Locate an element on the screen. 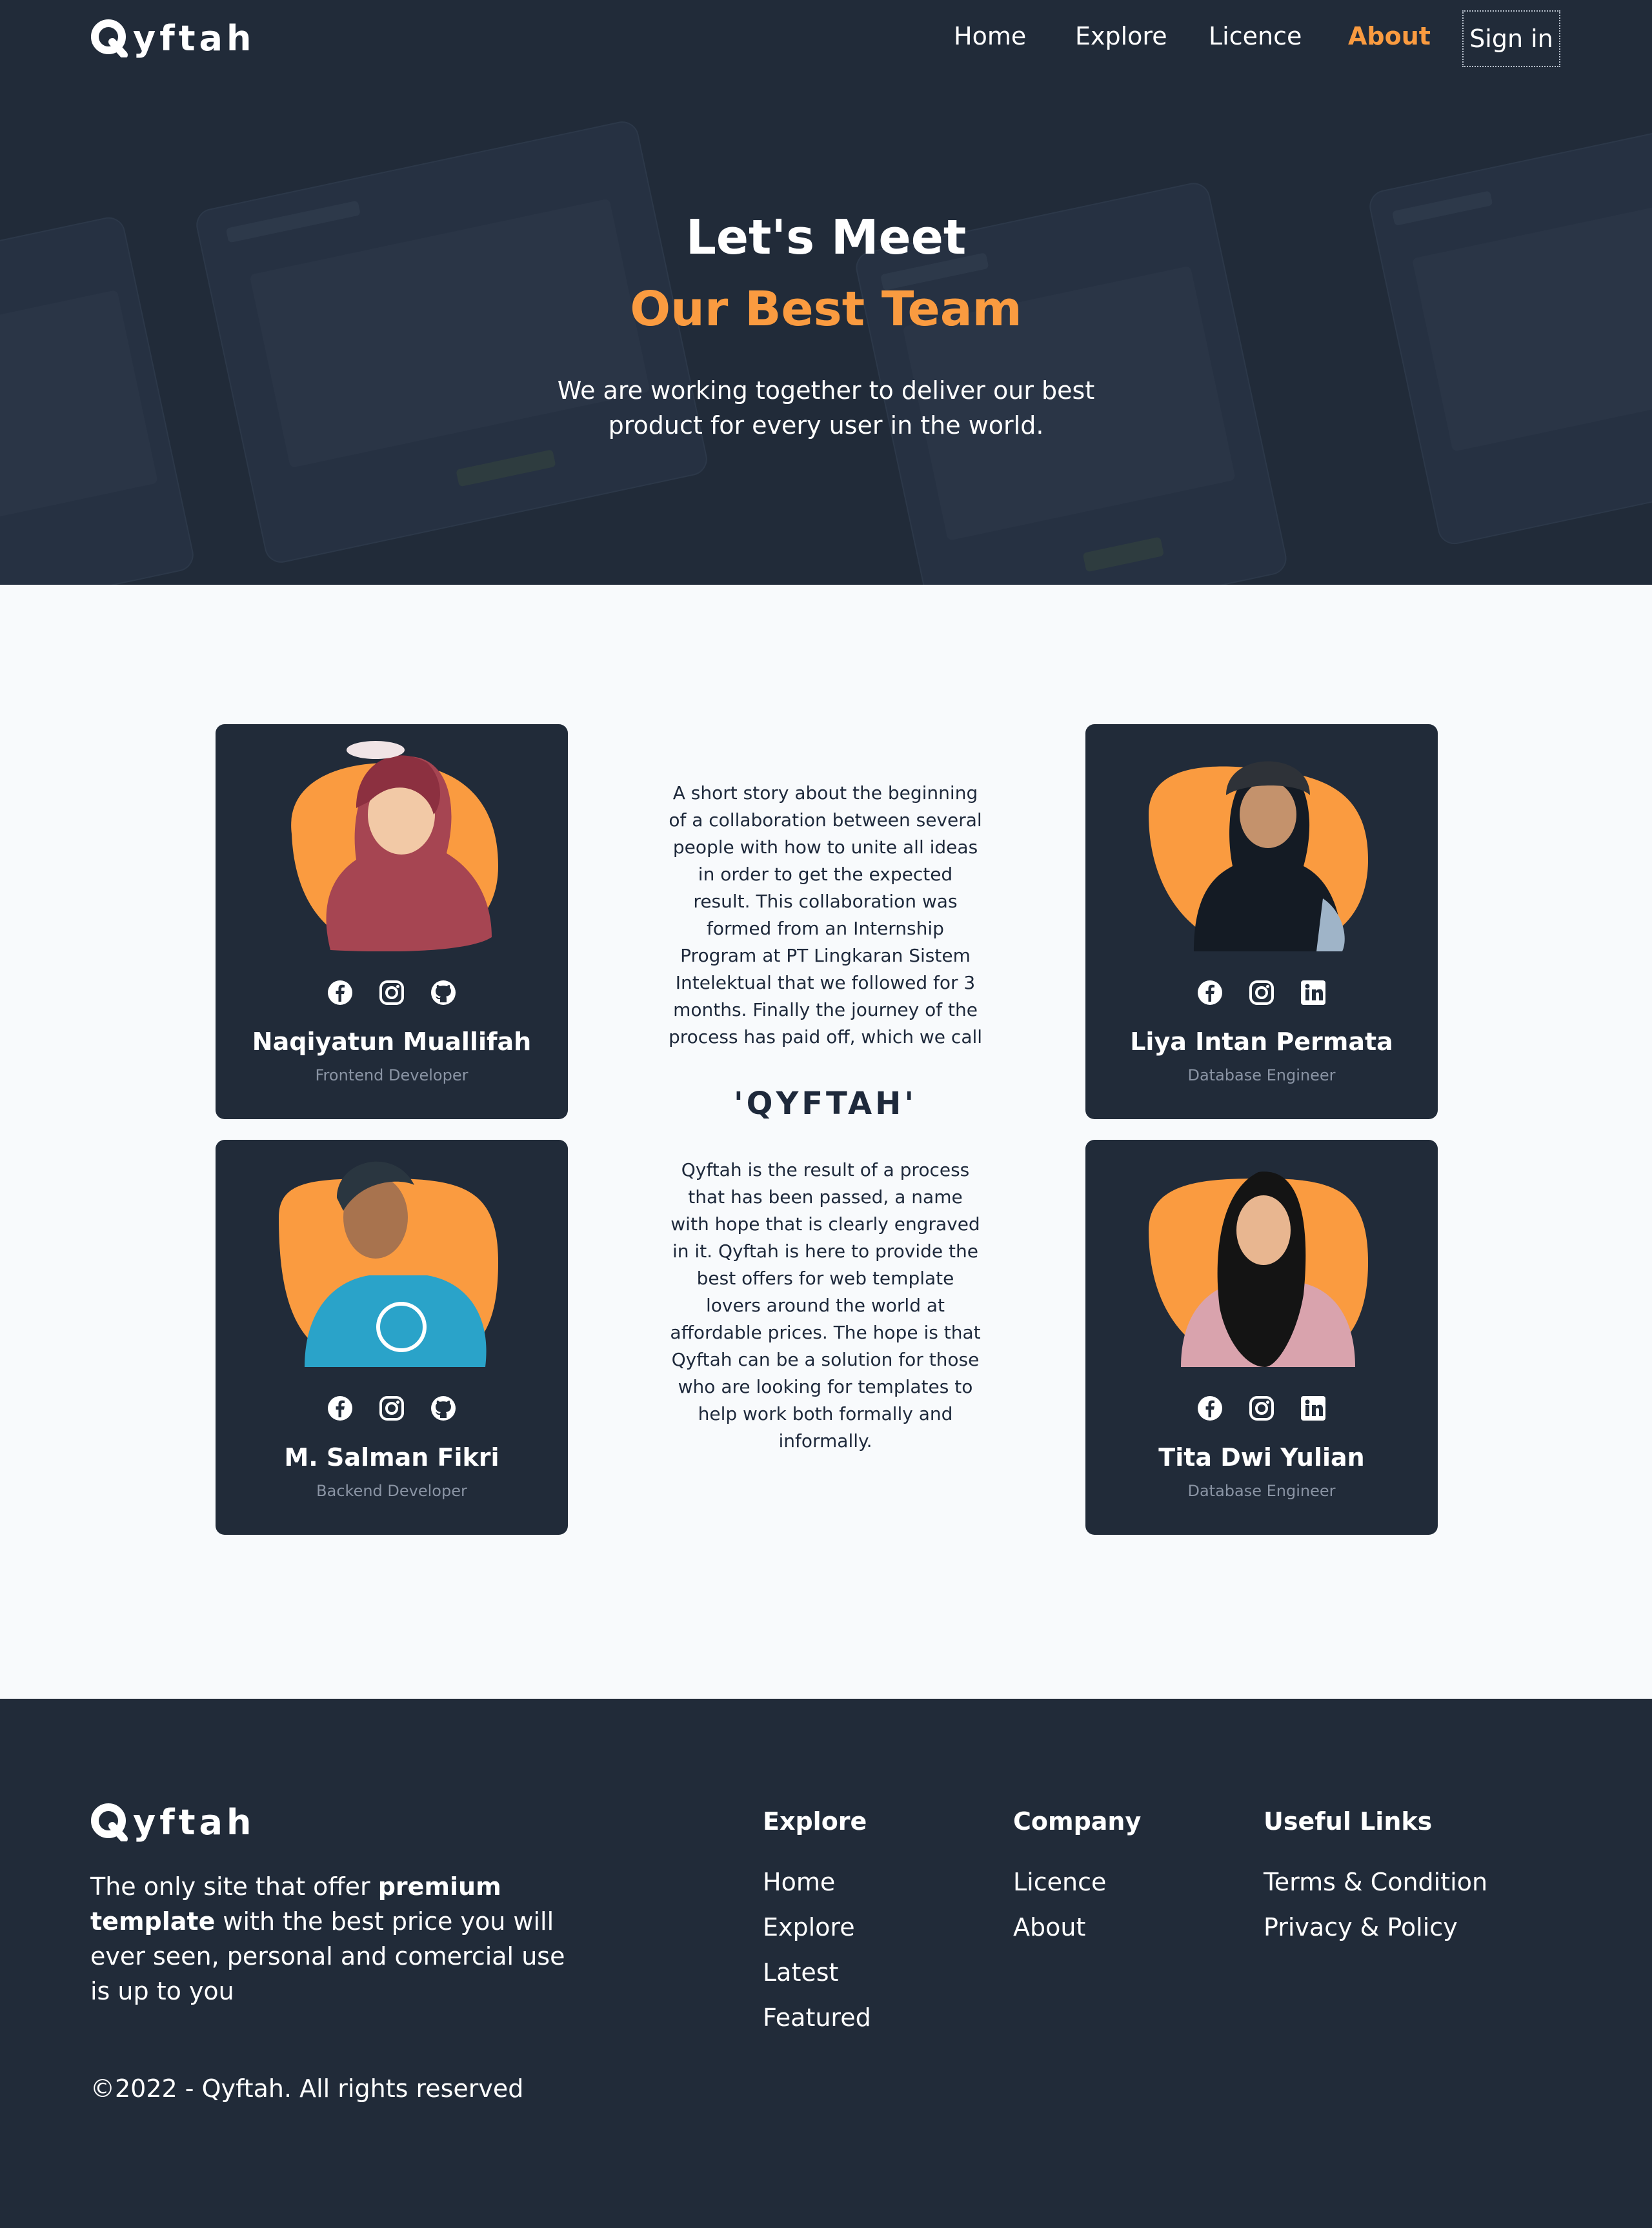 The image size is (1652, 2228). footer-link-privacy: Privacy & Policy is located at coordinates (1375, 1935).